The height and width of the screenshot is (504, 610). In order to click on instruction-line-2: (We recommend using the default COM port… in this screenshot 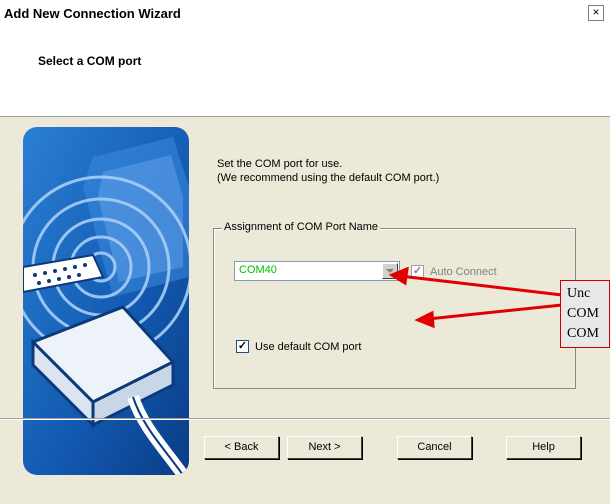, I will do `click(328, 178)`.